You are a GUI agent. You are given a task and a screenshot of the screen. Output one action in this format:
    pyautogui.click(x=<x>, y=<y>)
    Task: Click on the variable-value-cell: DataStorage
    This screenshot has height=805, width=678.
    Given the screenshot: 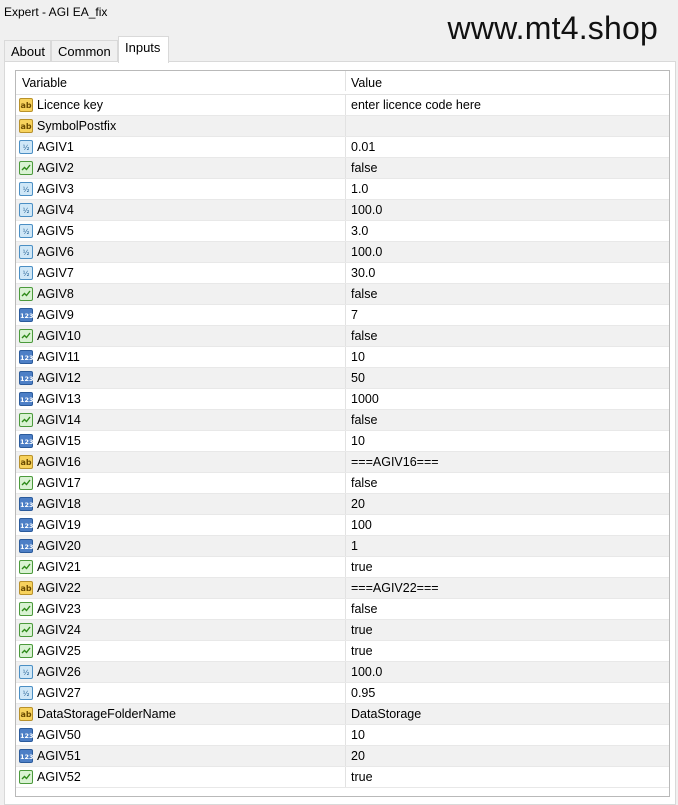 What is the action you would take?
    pyautogui.click(x=507, y=714)
    